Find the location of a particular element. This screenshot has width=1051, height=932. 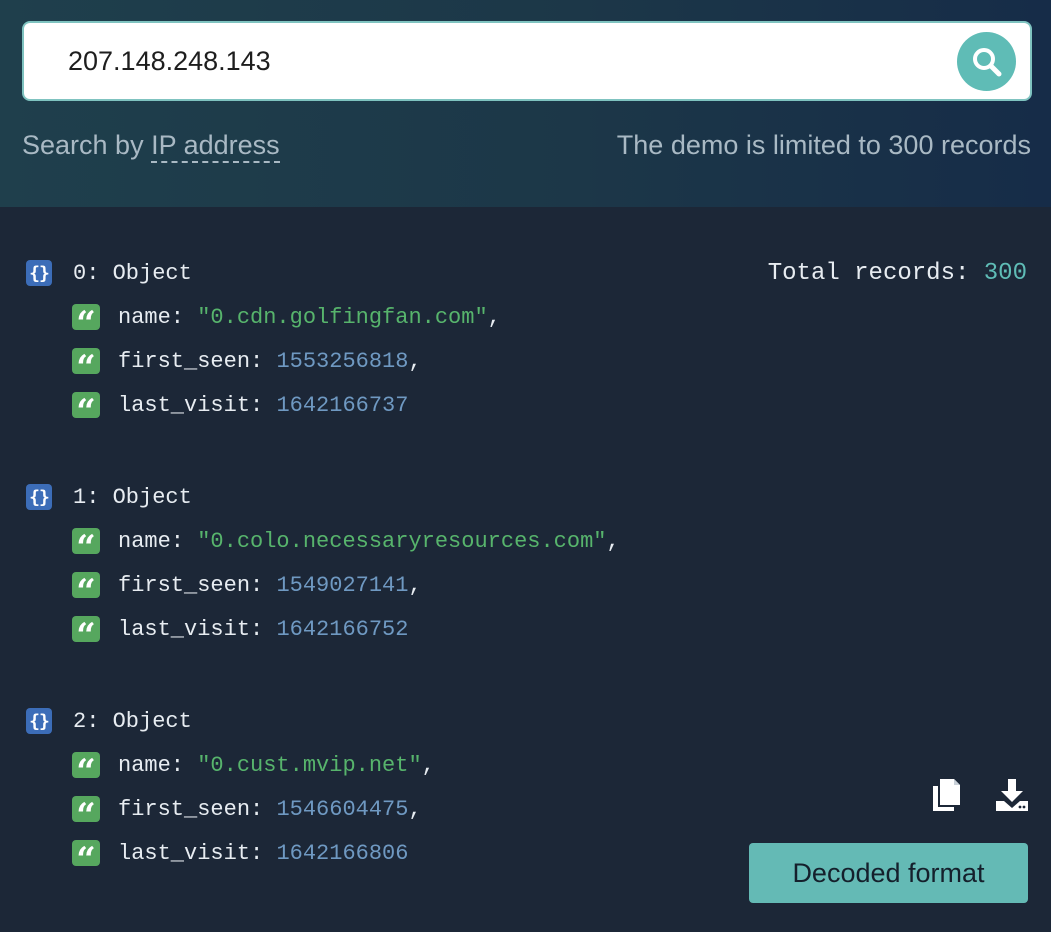

copy-button is located at coordinates (946, 797).